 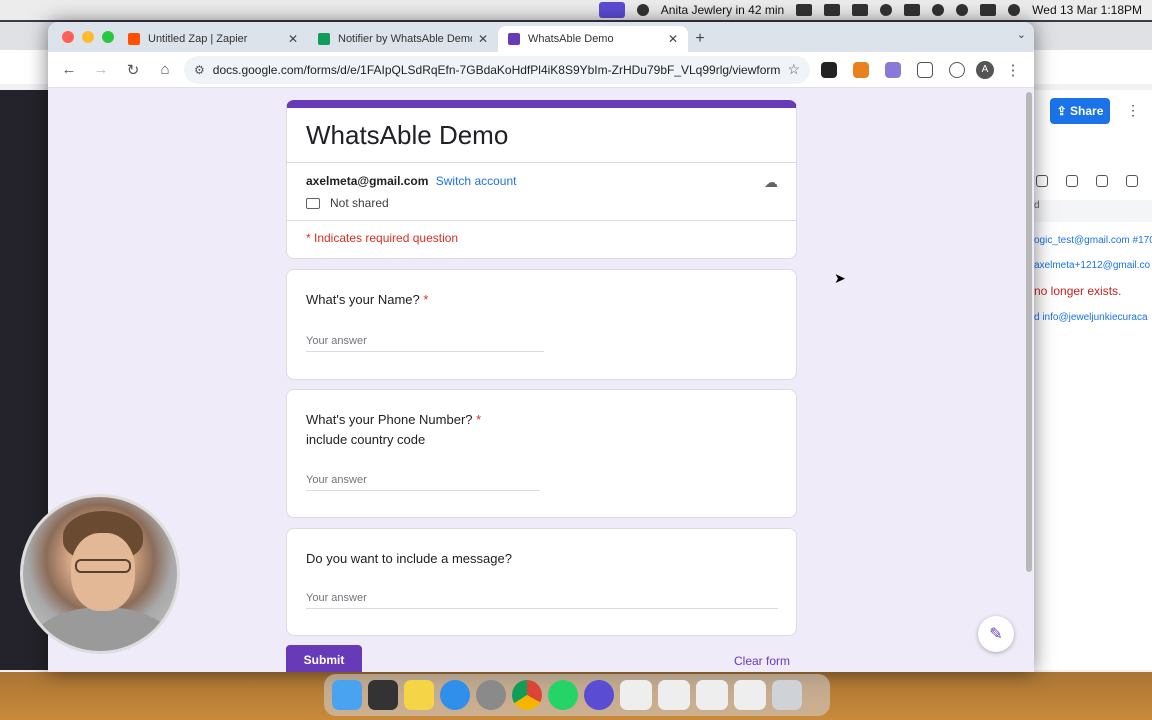 What do you see at coordinates (1132, 181) in the screenshot?
I see `keyboard-icon` at bounding box center [1132, 181].